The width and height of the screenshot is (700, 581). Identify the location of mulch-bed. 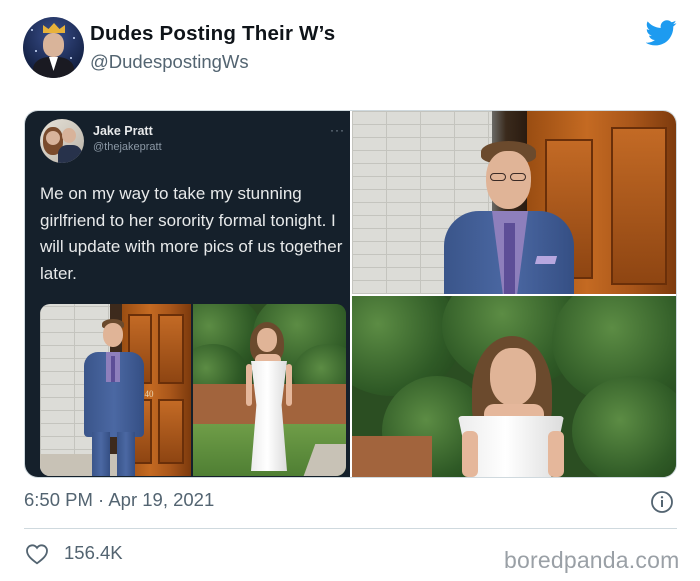
(392, 456).